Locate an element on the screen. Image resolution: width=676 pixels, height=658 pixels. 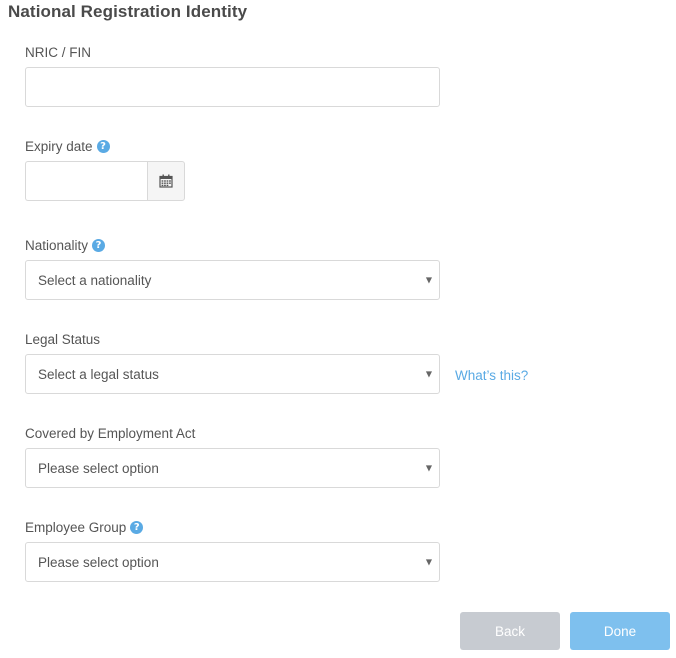
back-button: Back is located at coordinates (510, 631).